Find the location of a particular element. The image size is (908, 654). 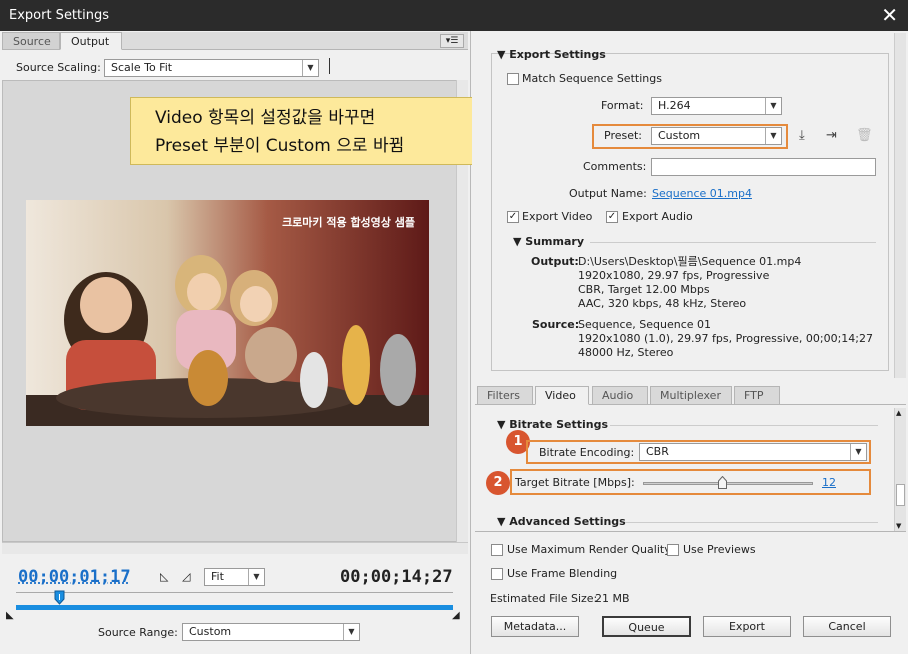

tab-audio: Audio is located at coordinates (620, 395).